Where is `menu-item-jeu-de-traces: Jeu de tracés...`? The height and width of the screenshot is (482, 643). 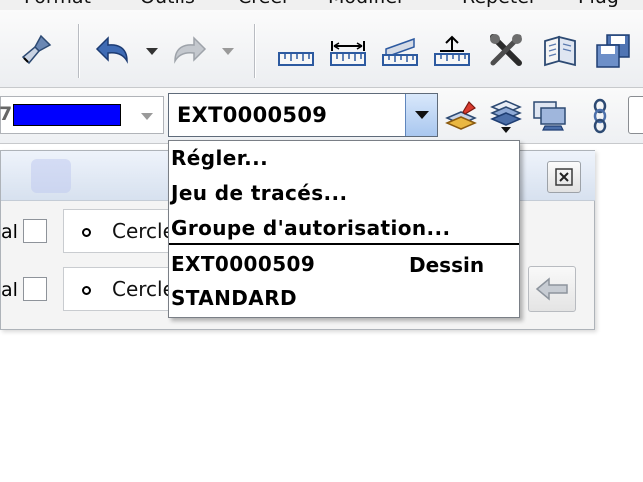
menu-item-jeu-de-traces: Jeu de tracés... is located at coordinates (259, 193).